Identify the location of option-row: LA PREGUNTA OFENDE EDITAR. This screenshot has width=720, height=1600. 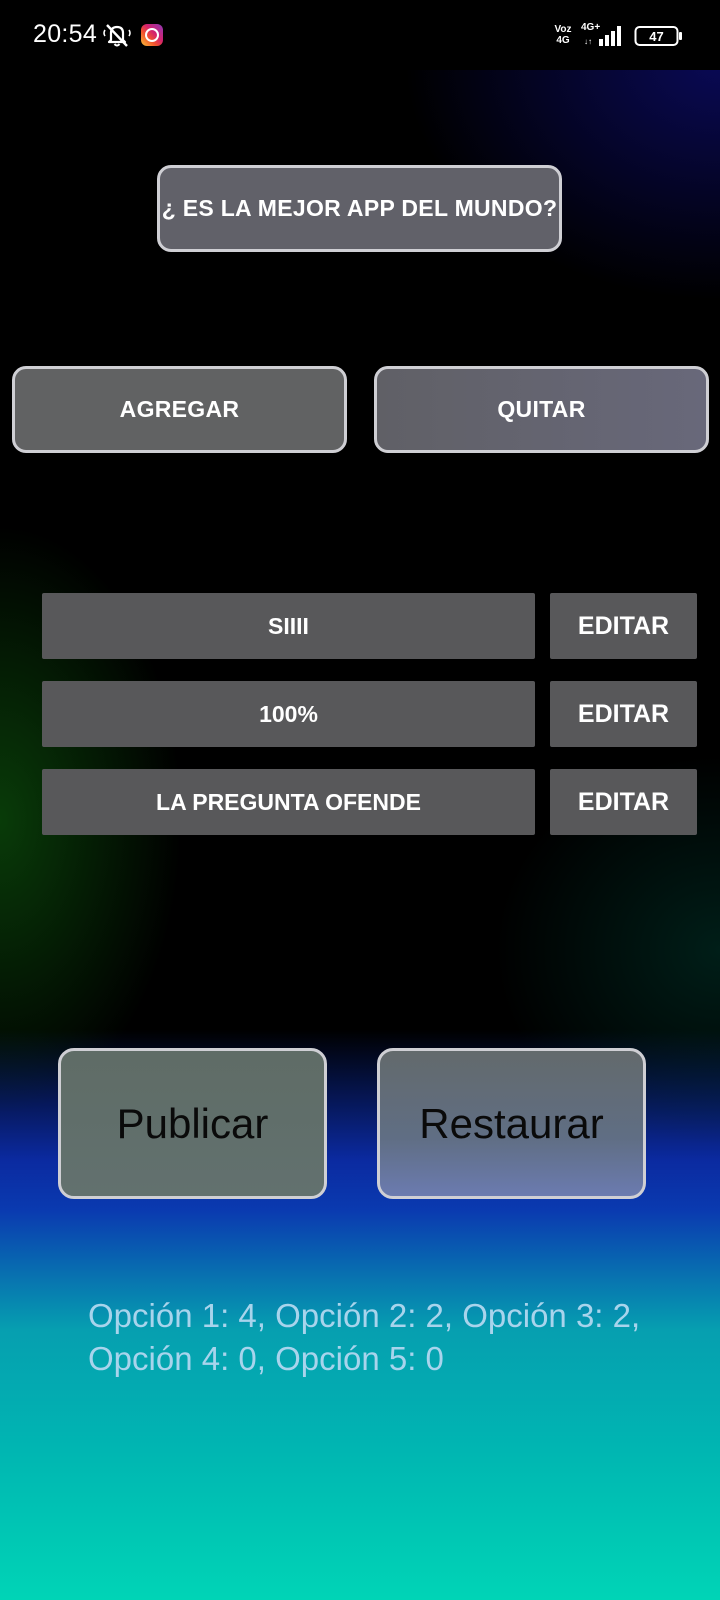
(370, 802).